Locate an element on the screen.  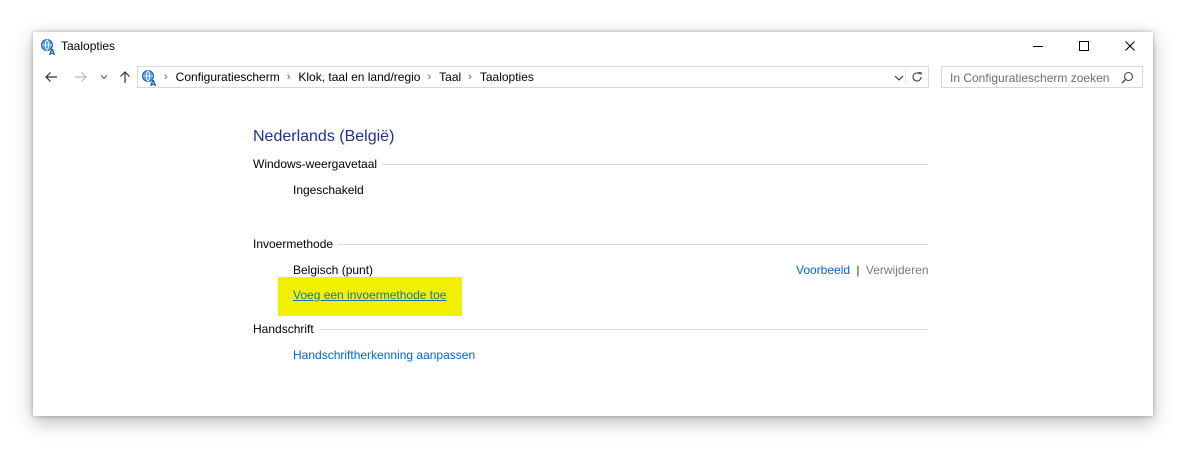
up-arrow-icon is located at coordinates (125, 77).